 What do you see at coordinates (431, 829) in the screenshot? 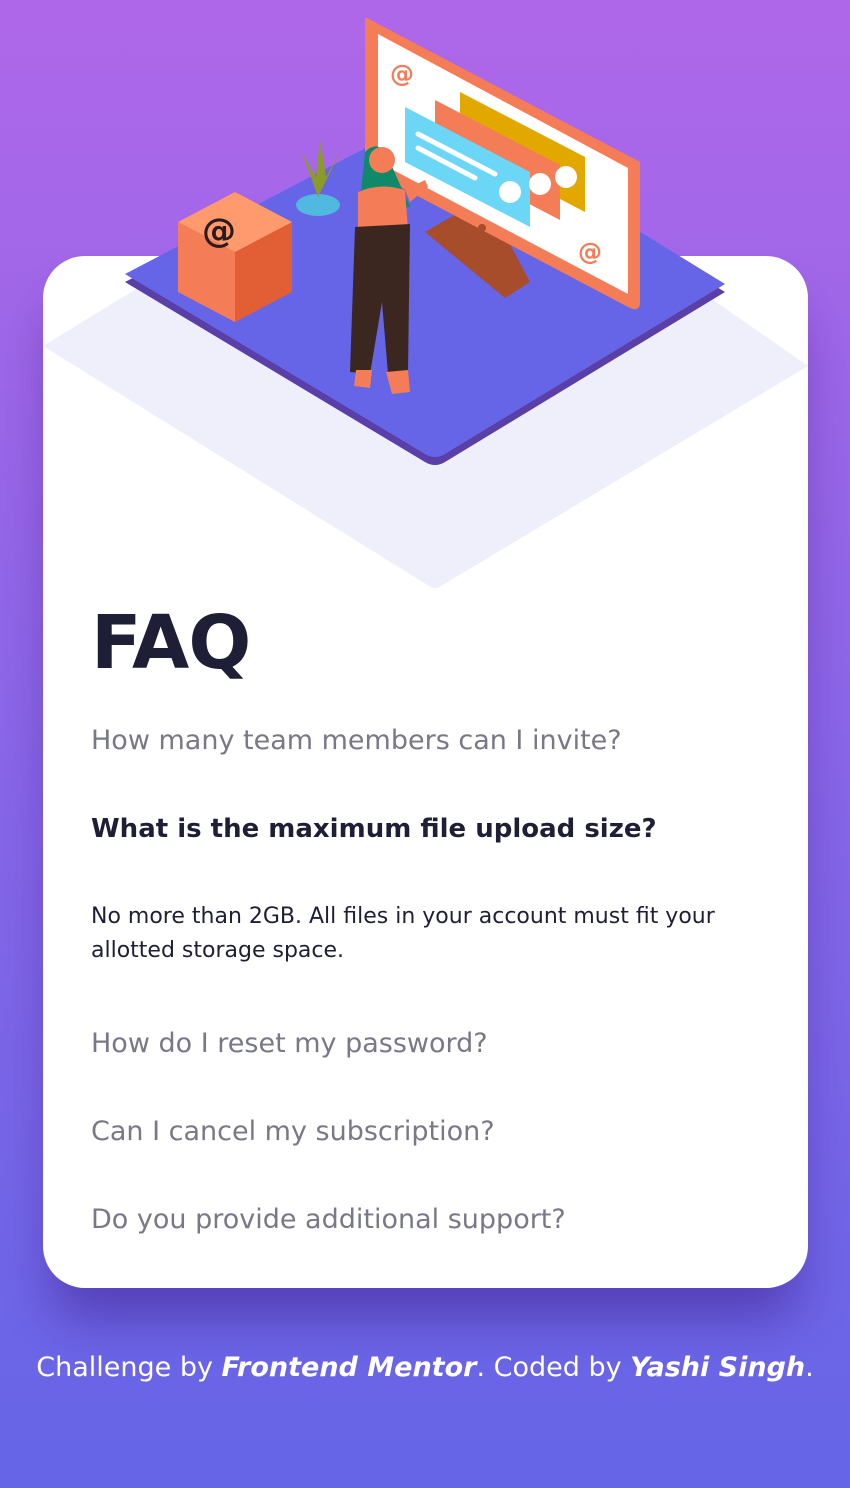
I see `faq-question-upload-size: What is the maximum file upload size?` at bounding box center [431, 829].